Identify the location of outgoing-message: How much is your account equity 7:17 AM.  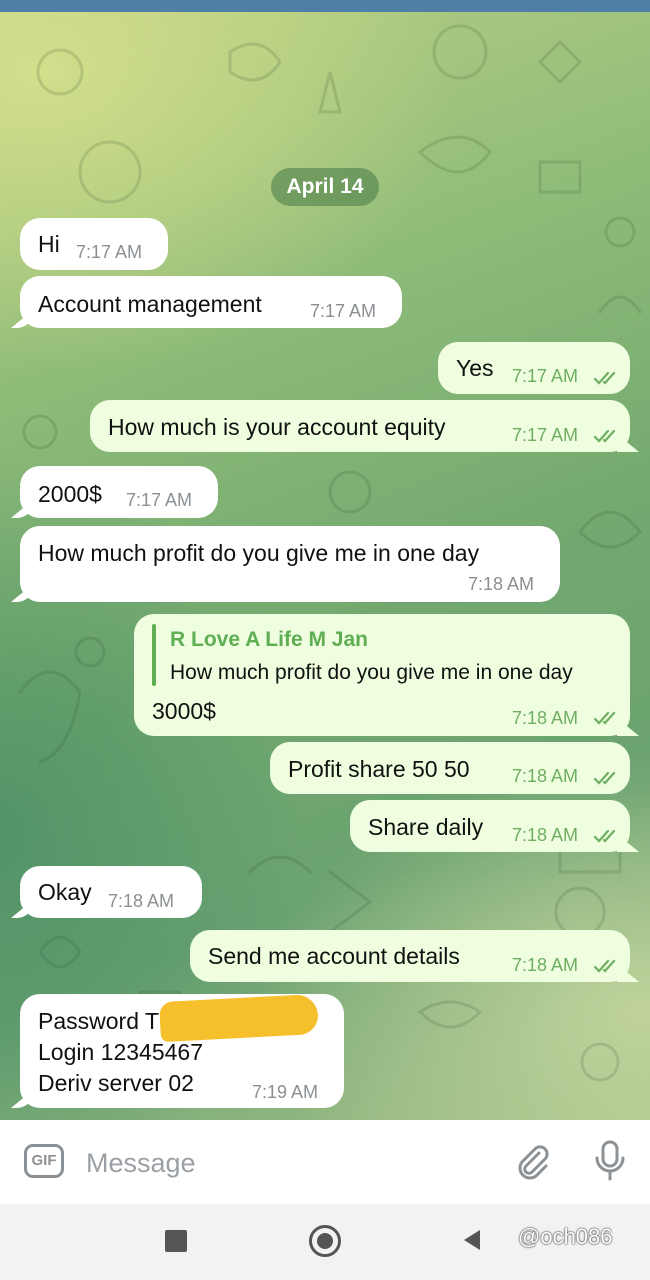
(360, 426).